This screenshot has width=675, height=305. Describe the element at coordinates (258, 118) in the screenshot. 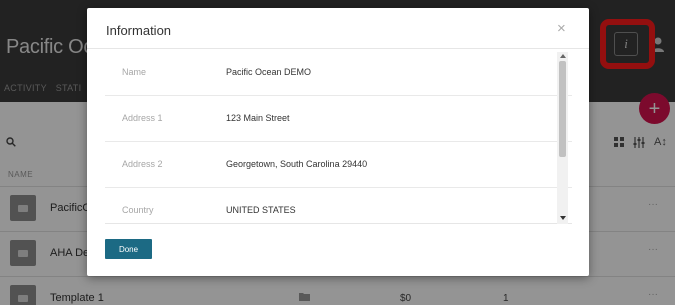

I see `field-value: 123 Main Street` at that location.